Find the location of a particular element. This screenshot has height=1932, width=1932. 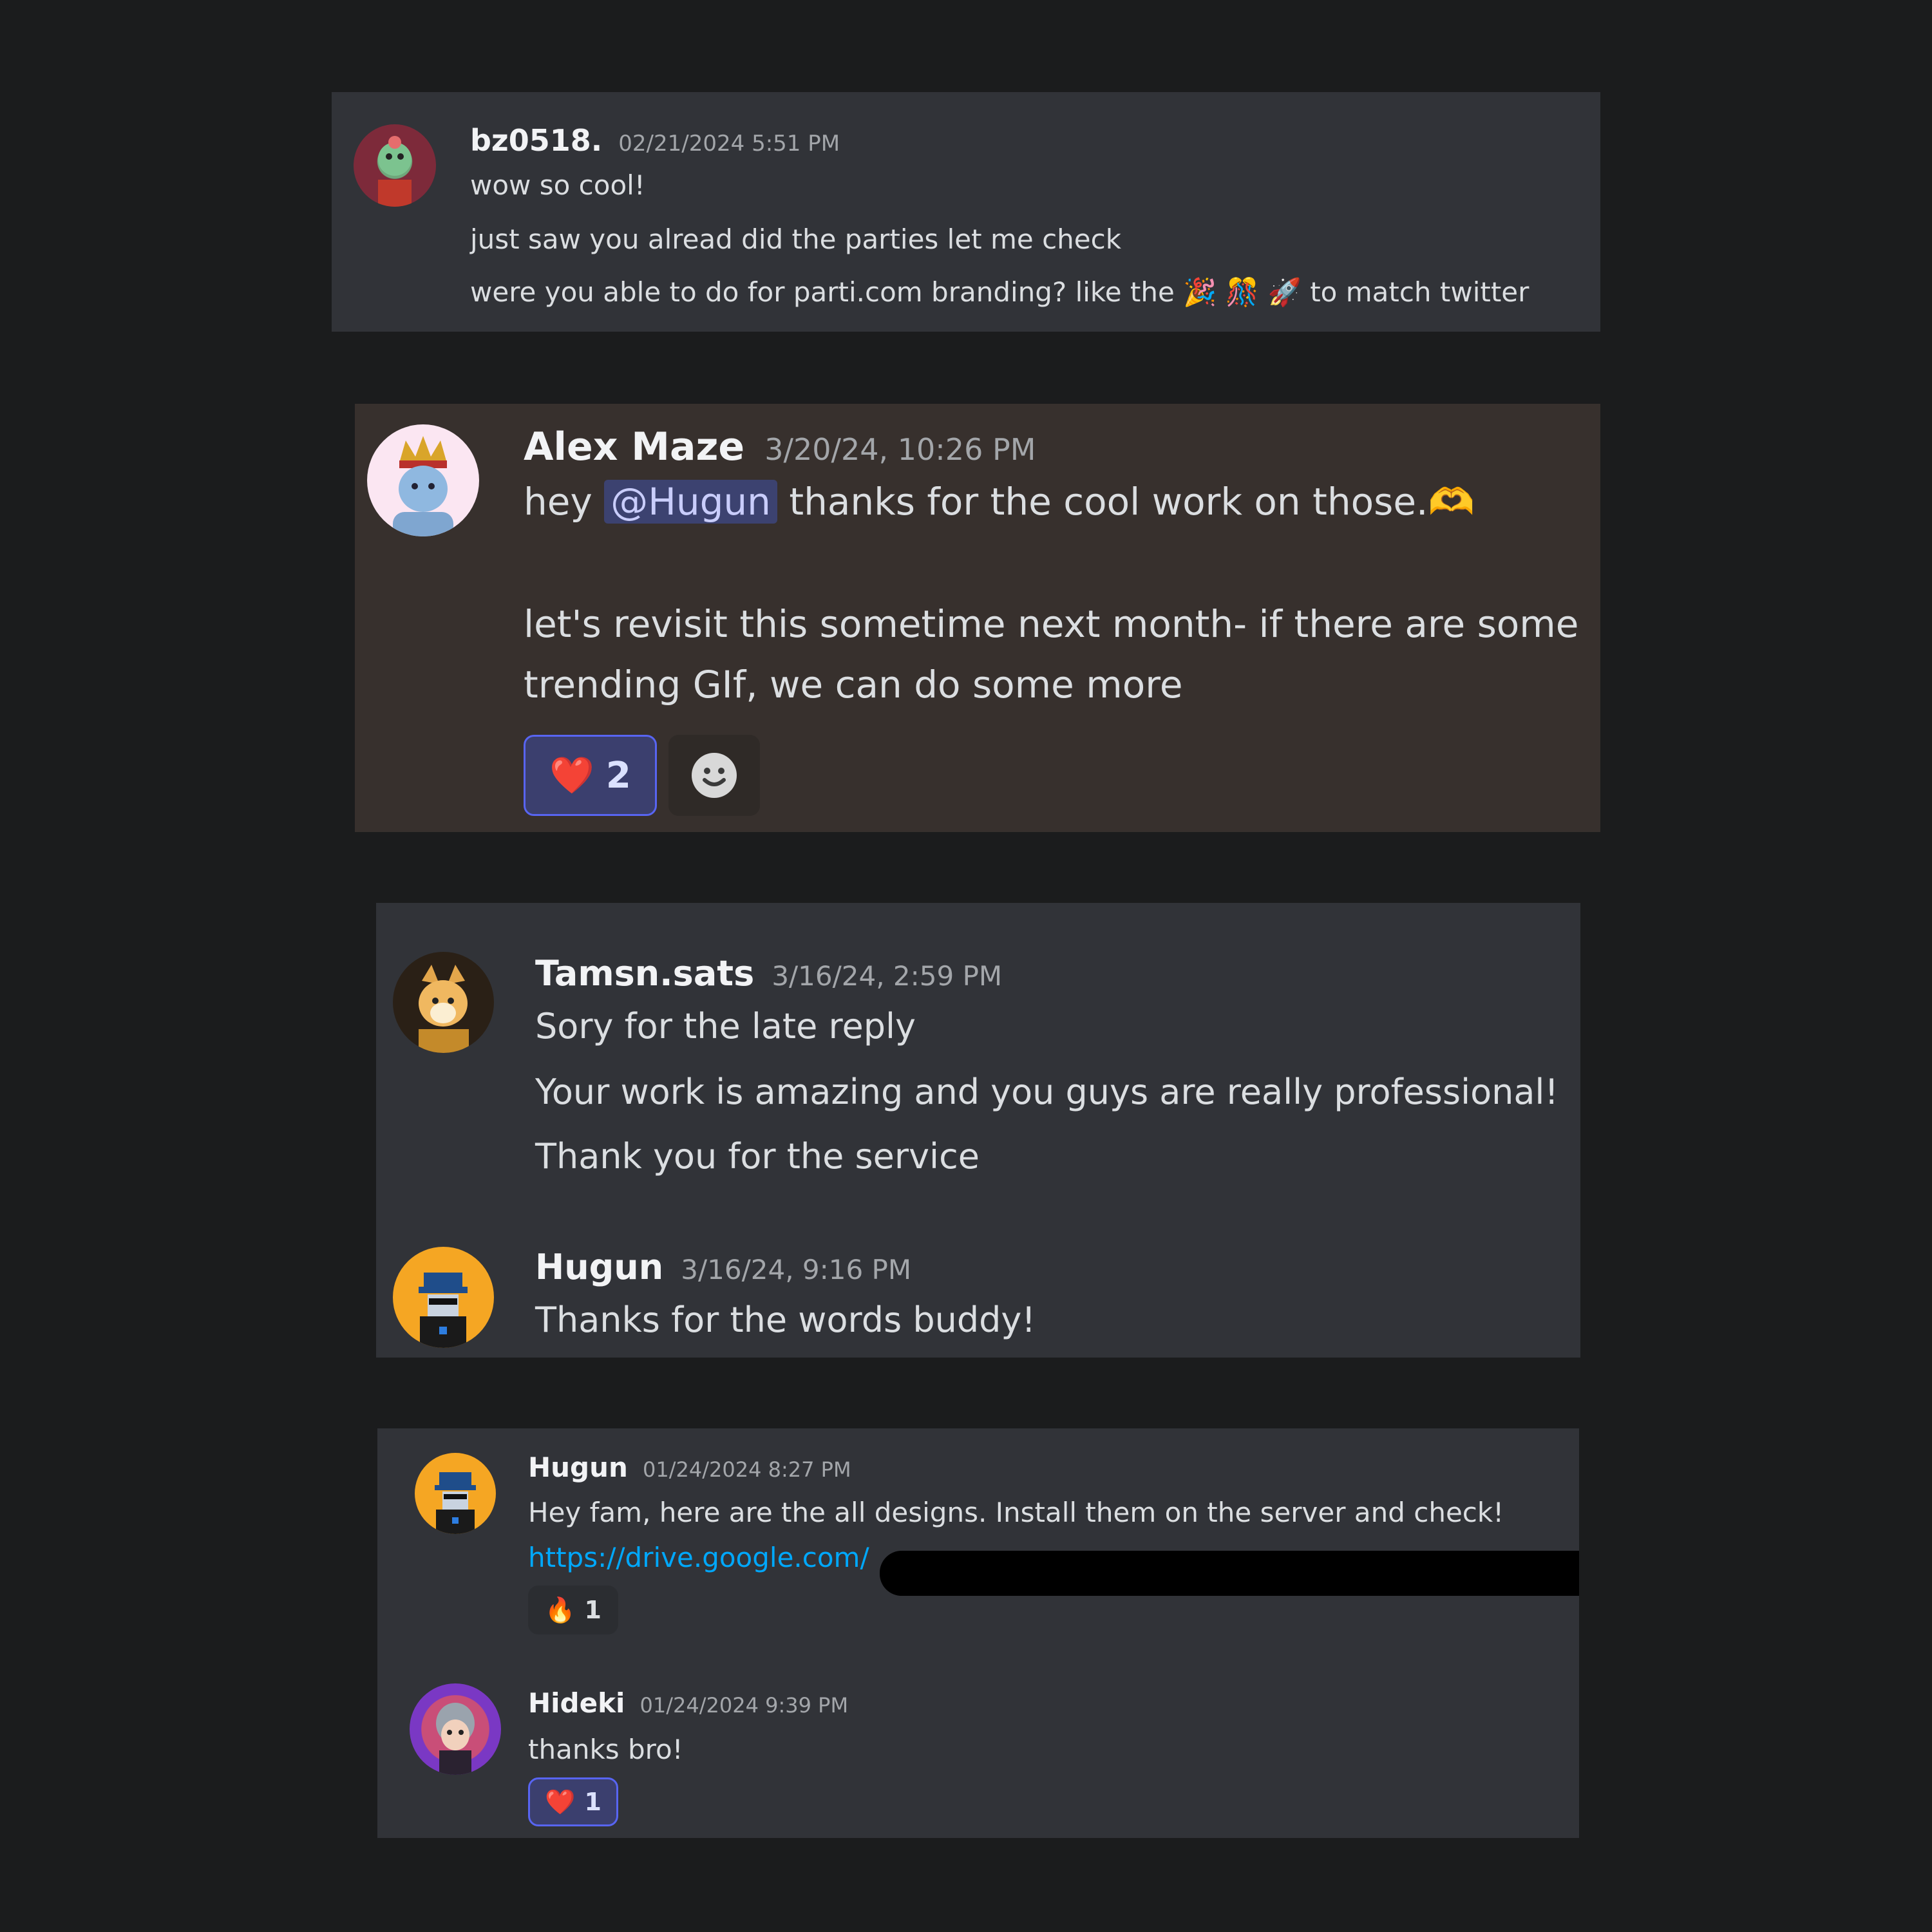

avatar-tamsn-sats is located at coordinates (444, 1003).